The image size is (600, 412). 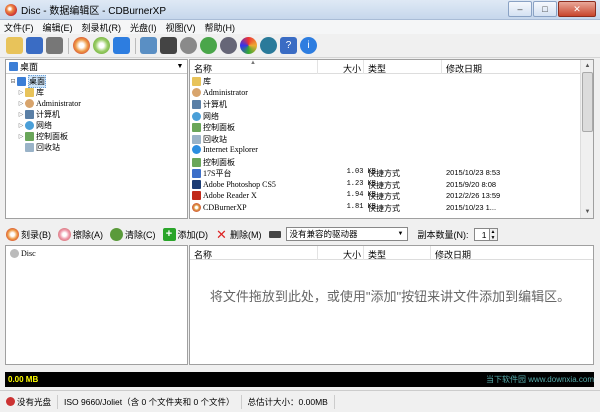 I want to click on drive-icon, so click(x=168, y=45).